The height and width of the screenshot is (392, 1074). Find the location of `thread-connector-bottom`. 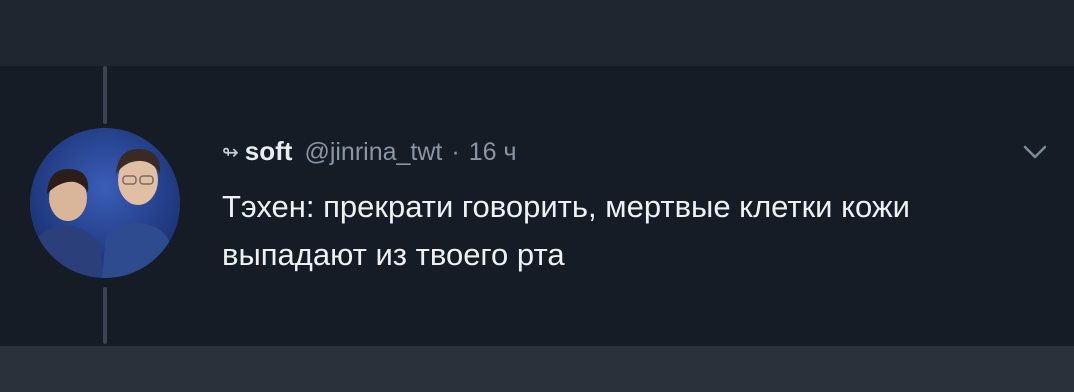

thread-connector-bottom is located at coordinates (105, 315).